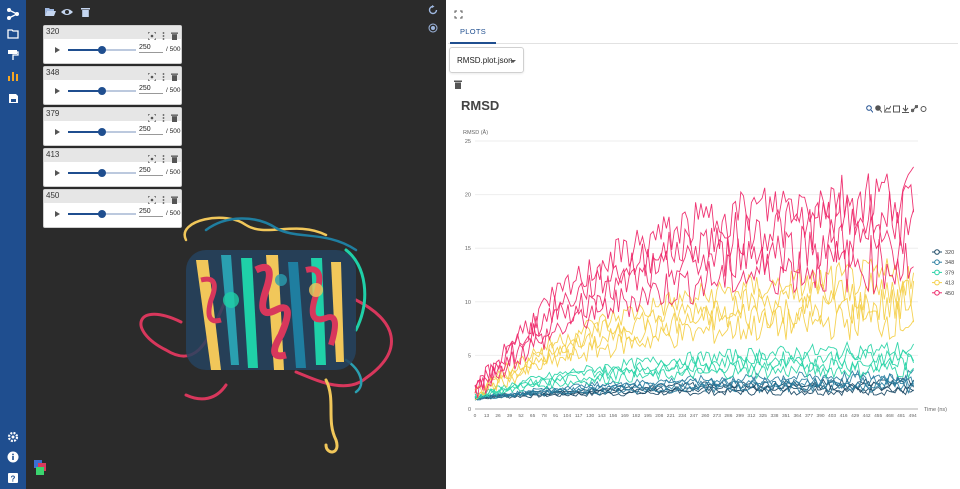 The height and width of the screenshot is (489, 960). Describe the element at coordinates (740, 416) in the screenshot. I see `x-tick-label: 299` at that location.